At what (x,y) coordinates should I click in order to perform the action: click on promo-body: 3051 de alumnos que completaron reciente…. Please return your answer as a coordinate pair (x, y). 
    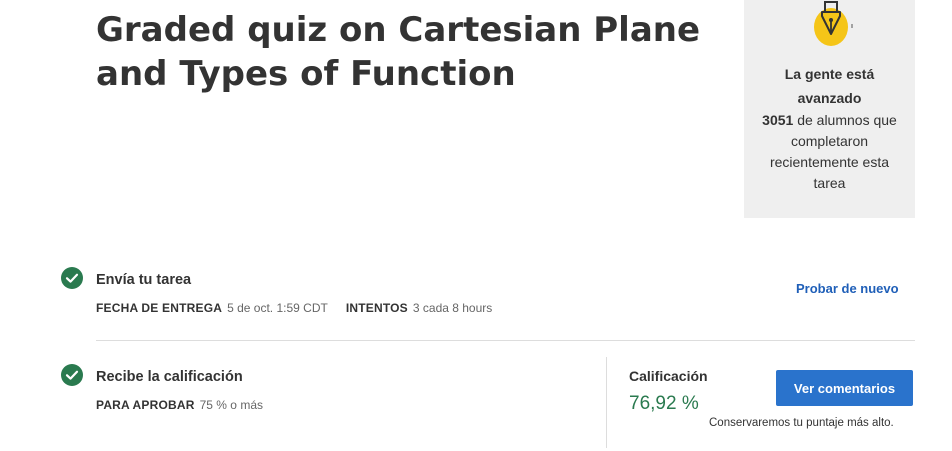
    Looking at the image, I should click on (829, 152).